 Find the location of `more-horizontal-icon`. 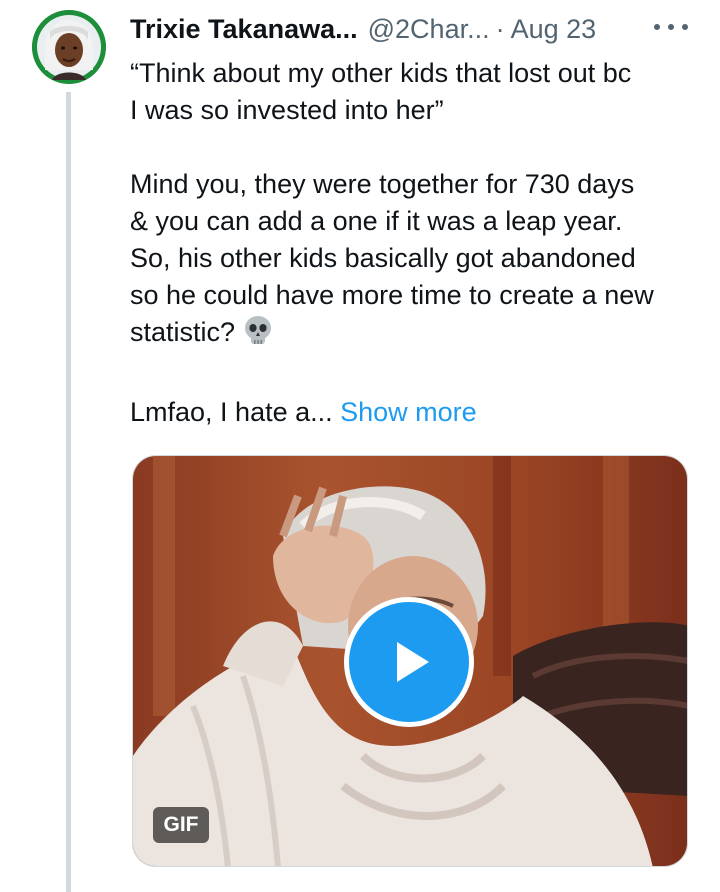

more-horizontal-icon is located at coordinates (671, 27).